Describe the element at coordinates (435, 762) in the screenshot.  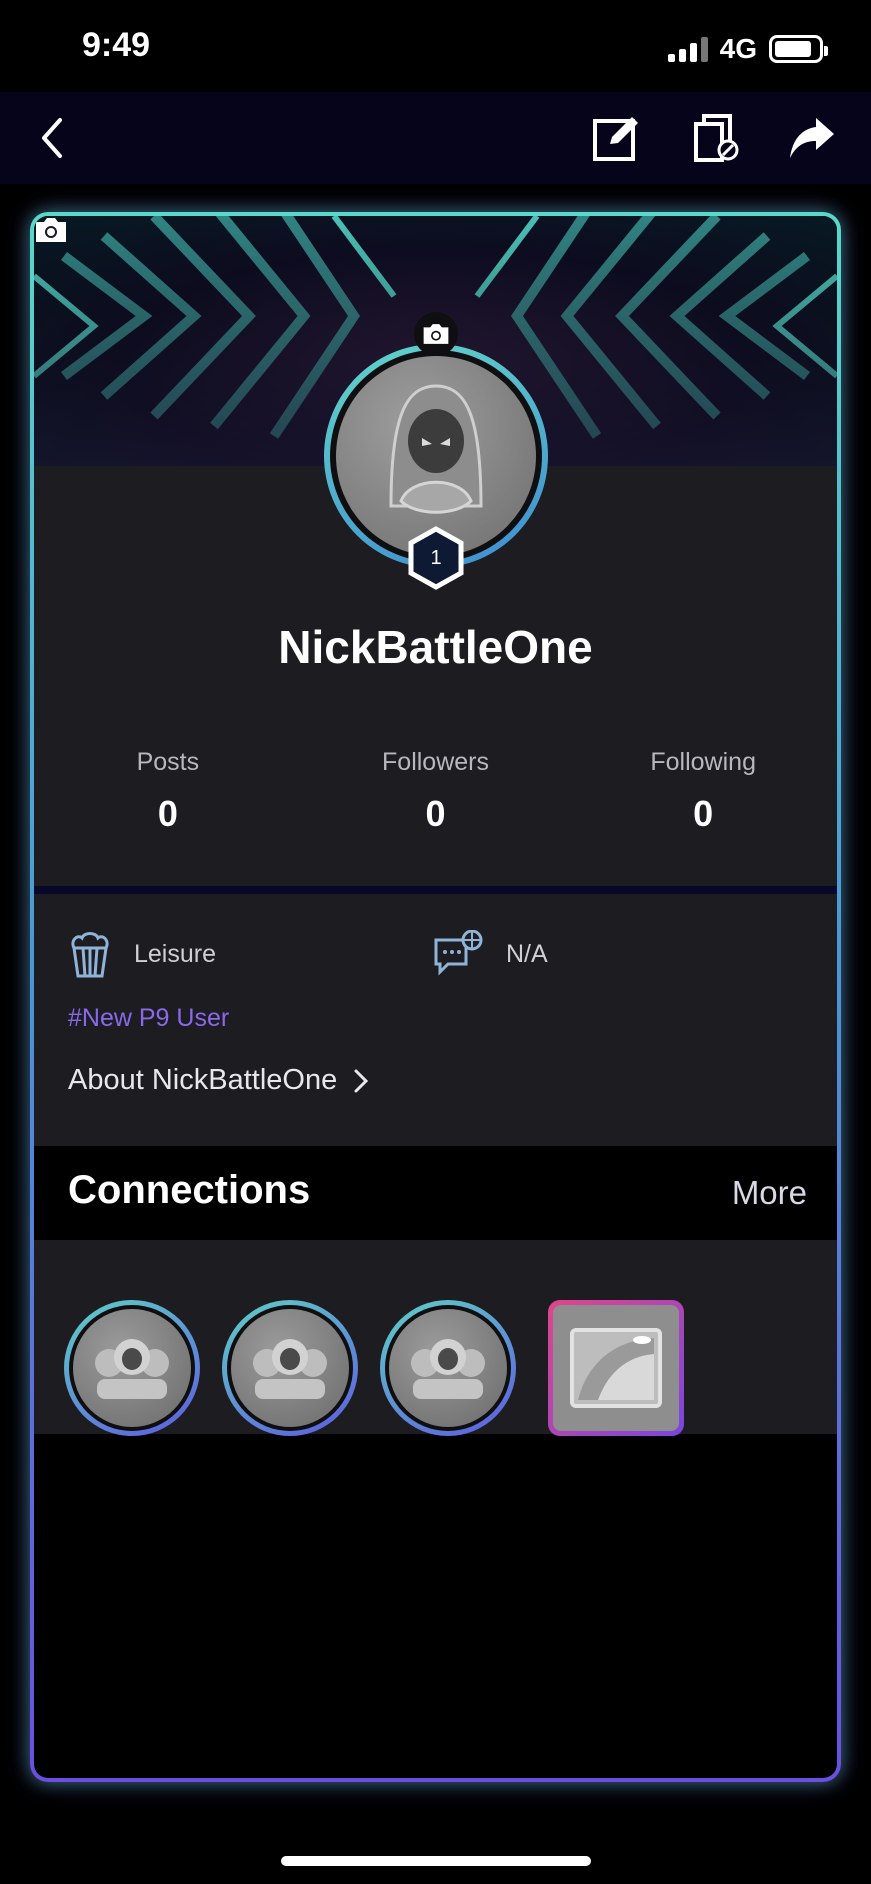
I see `stat-label: Followers` at that location.